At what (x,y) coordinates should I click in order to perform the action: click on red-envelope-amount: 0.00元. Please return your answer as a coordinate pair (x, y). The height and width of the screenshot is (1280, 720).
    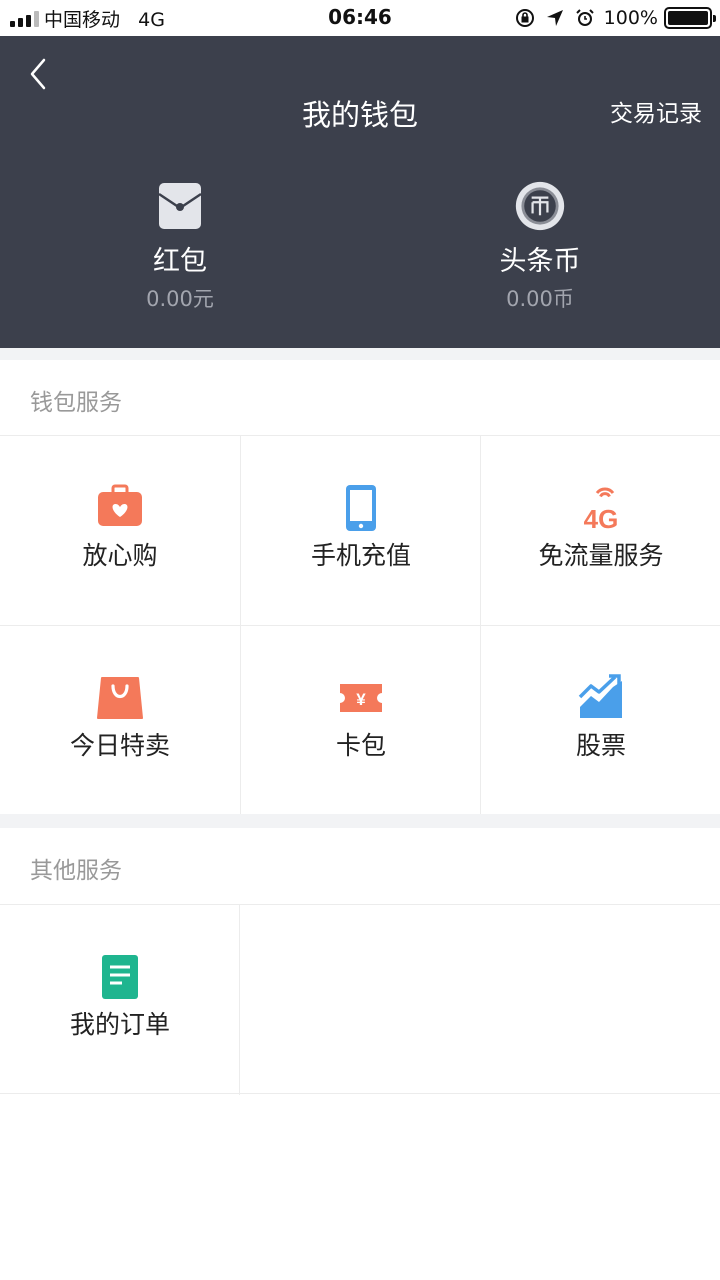
    Looking at the image, I should click on (180, 299).